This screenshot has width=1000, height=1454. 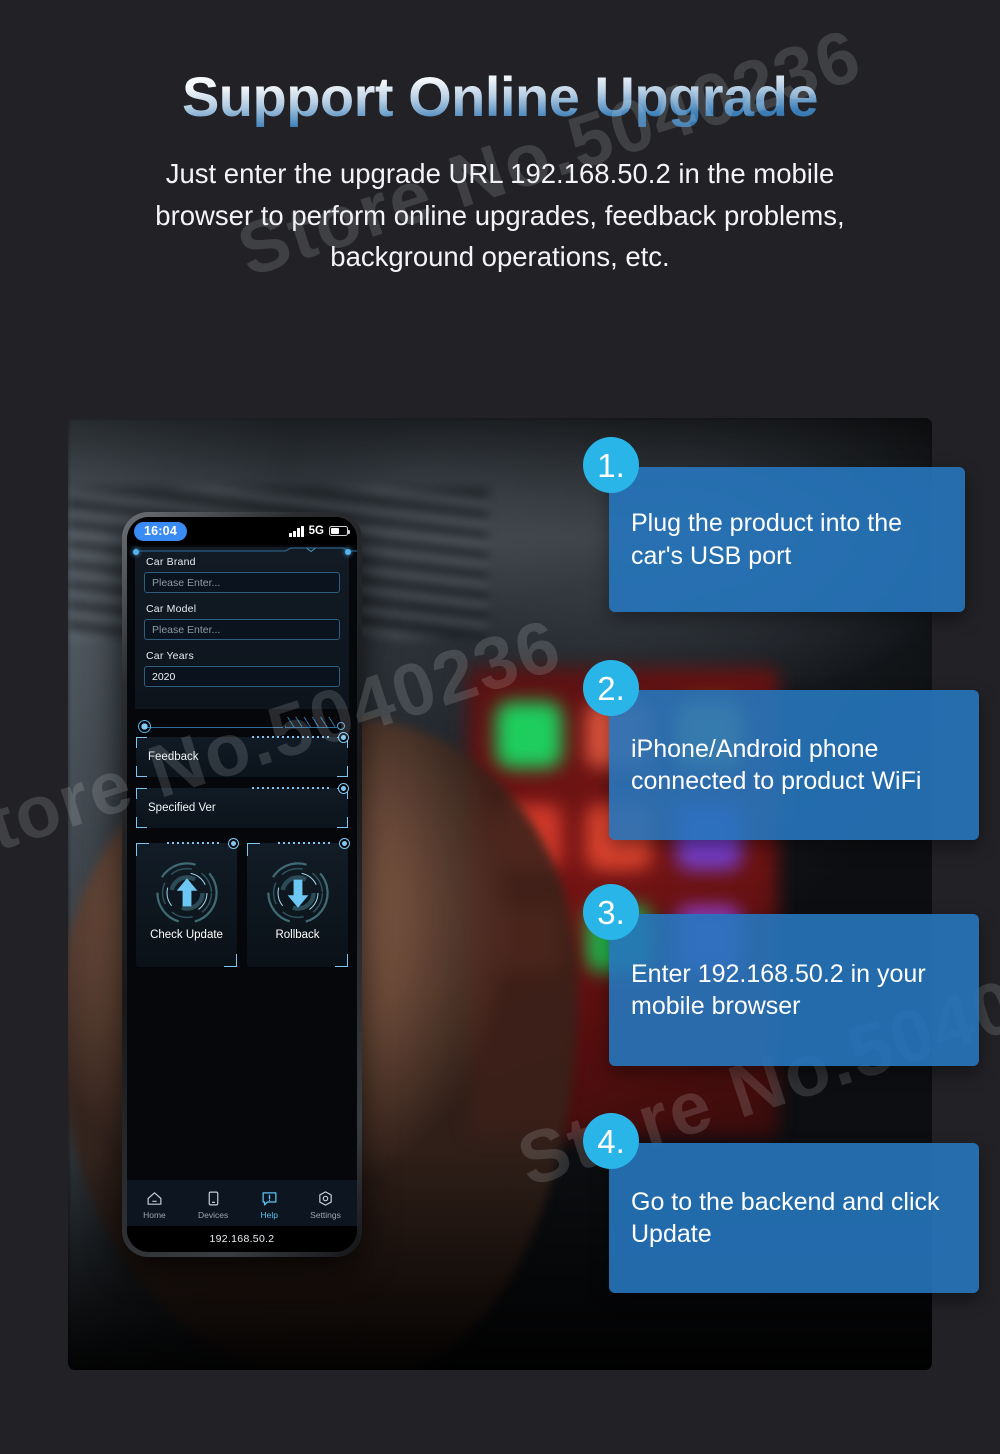 What do you see at coordinates (296, 531) in the screenshot?
I see `signal-bars-icon` at bounding box center [296, 531].